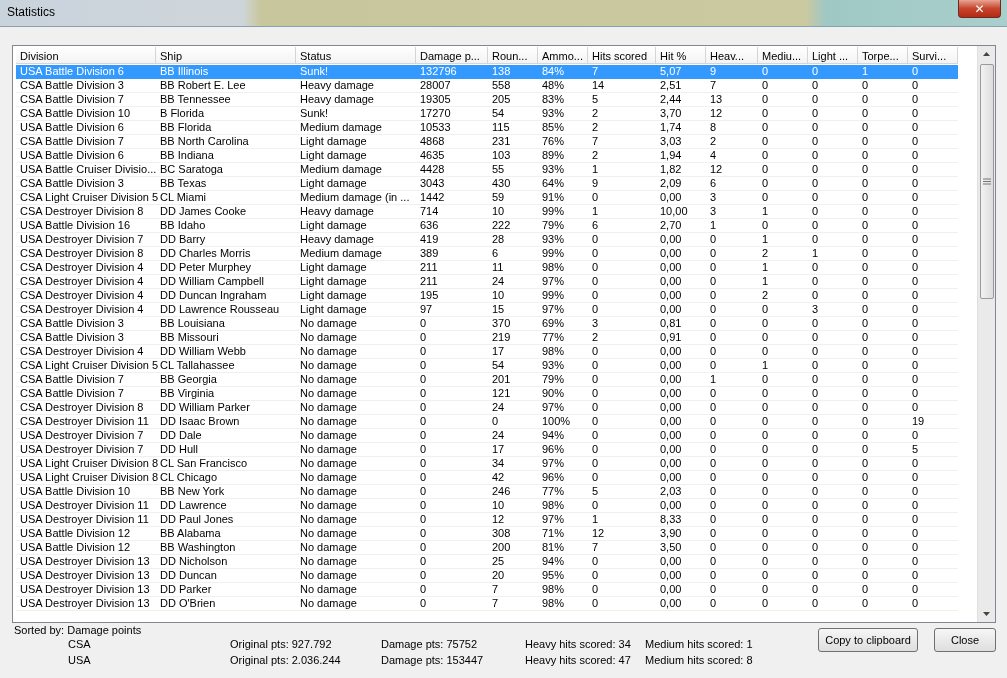  I want to click on table-row: USA Light Cruiser Division 8 CL San Francisco No damage 0 34 97% 0 0,00 0 0 0 0 0, so click(487, 464).